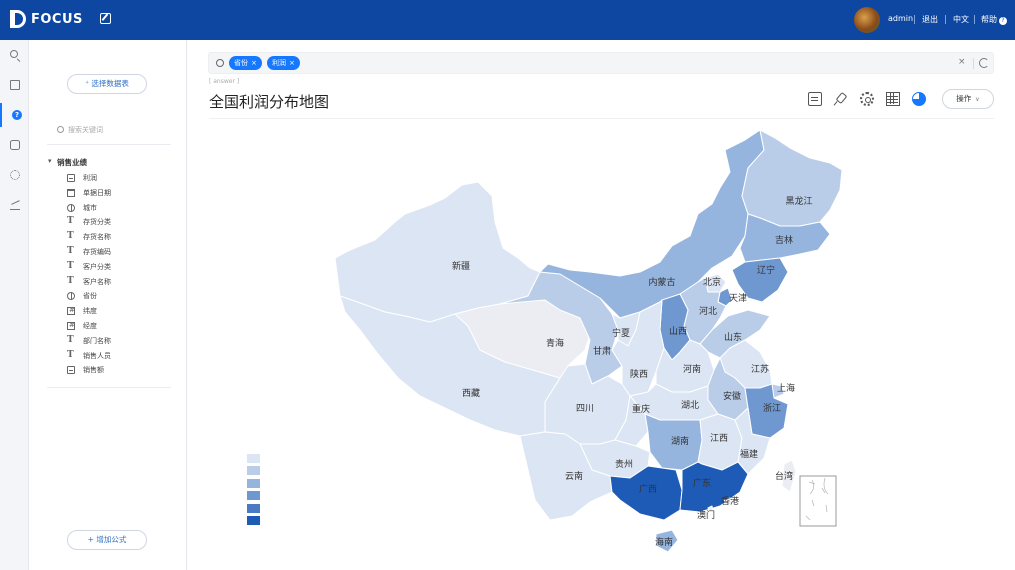  Describe the element at coordinates (984, 63) in the screenshot. I see `refresh-icon` at that location.